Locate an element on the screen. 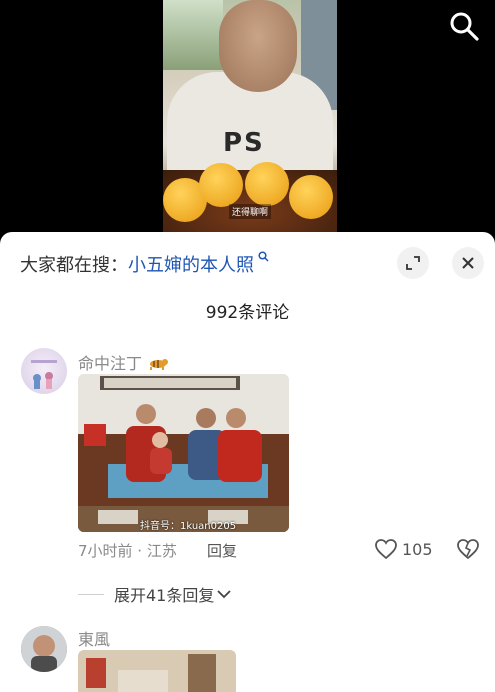 This screenshot has width=495, height=692. close-icon is located at coordinates (468, 263).